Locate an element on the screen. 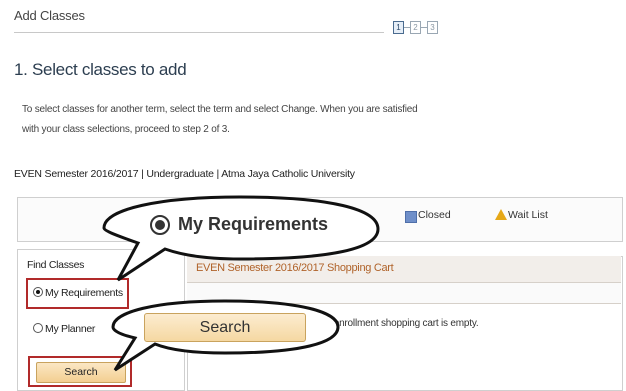 Image resolution: width=626 pixels, height=391 pixels. requirements-callout-bubble is located at coordinates (241, 238).